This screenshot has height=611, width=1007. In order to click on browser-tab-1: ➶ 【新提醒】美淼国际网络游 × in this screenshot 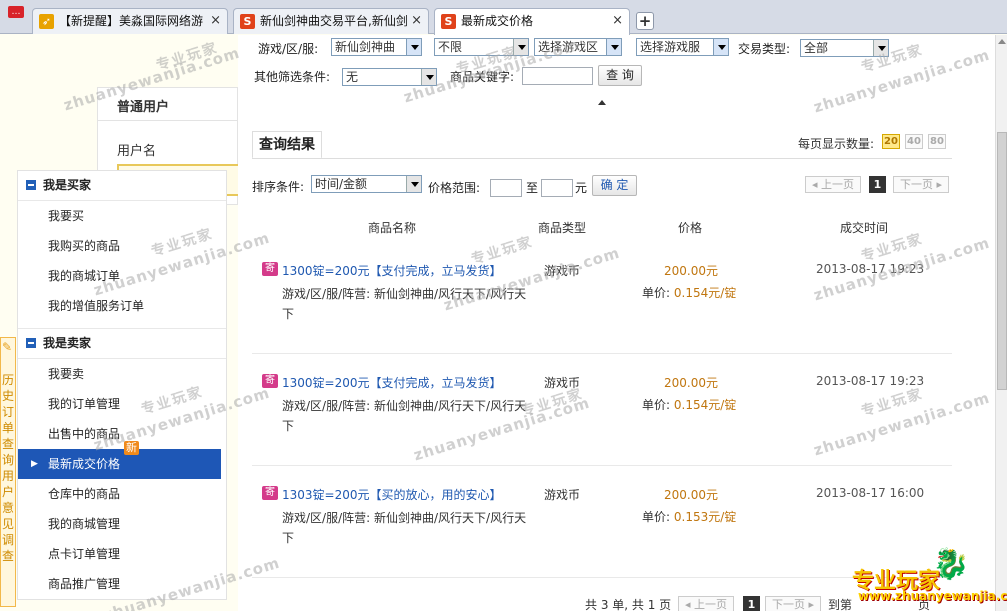, I will do `click(130, 21)`.